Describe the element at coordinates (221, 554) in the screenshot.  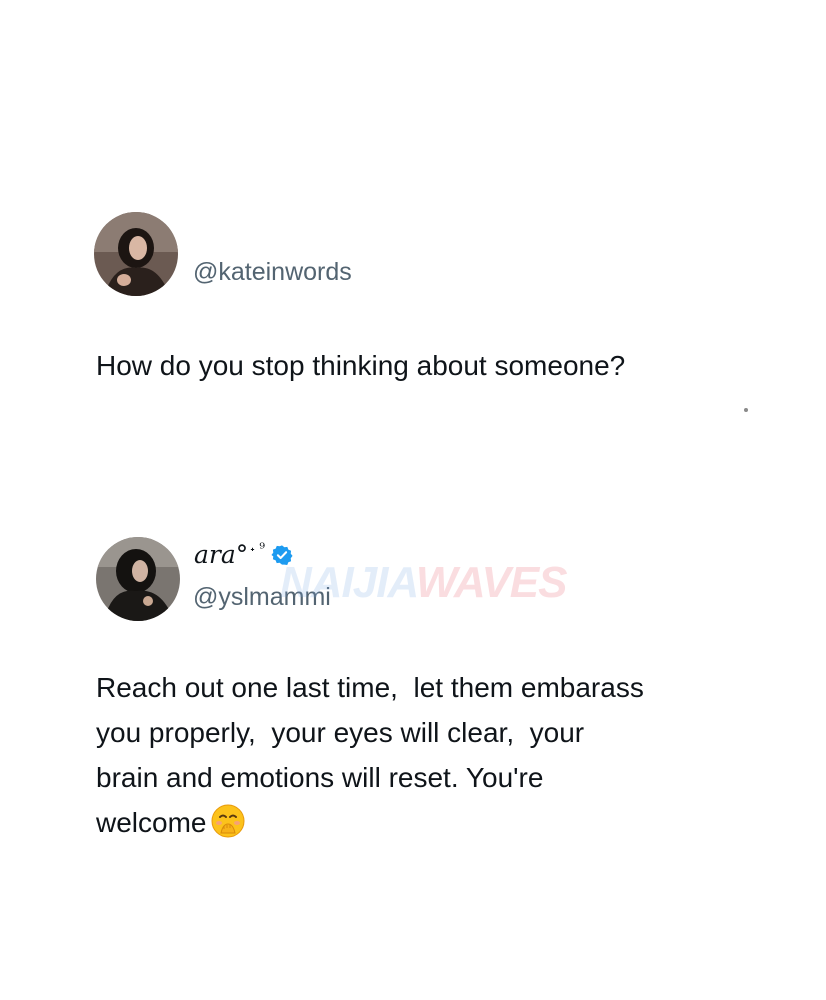
I see `display-name-text: ara°` at that location.